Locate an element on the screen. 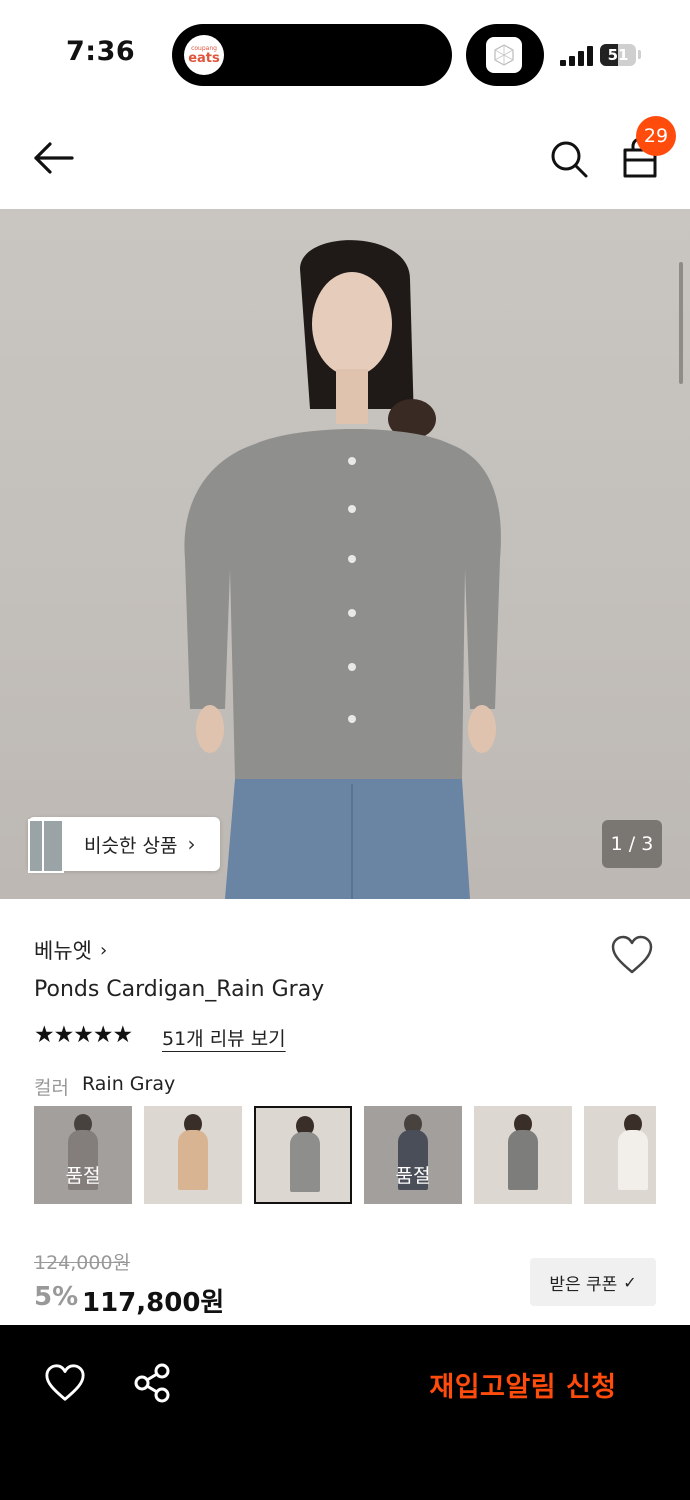  selected-color: Rain Gray is located at coordinates (129, 1084).